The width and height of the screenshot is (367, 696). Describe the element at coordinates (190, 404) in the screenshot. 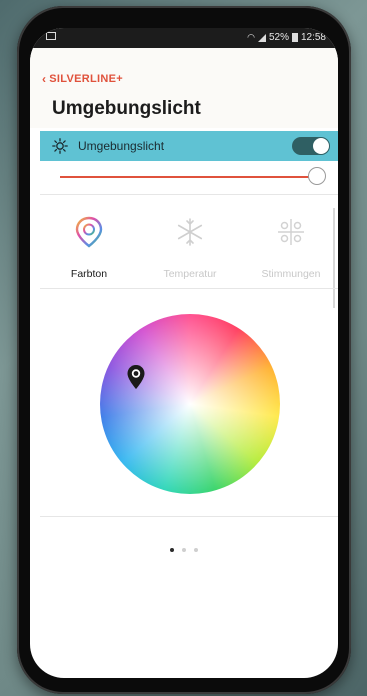

I see `color-wheel` at that location.